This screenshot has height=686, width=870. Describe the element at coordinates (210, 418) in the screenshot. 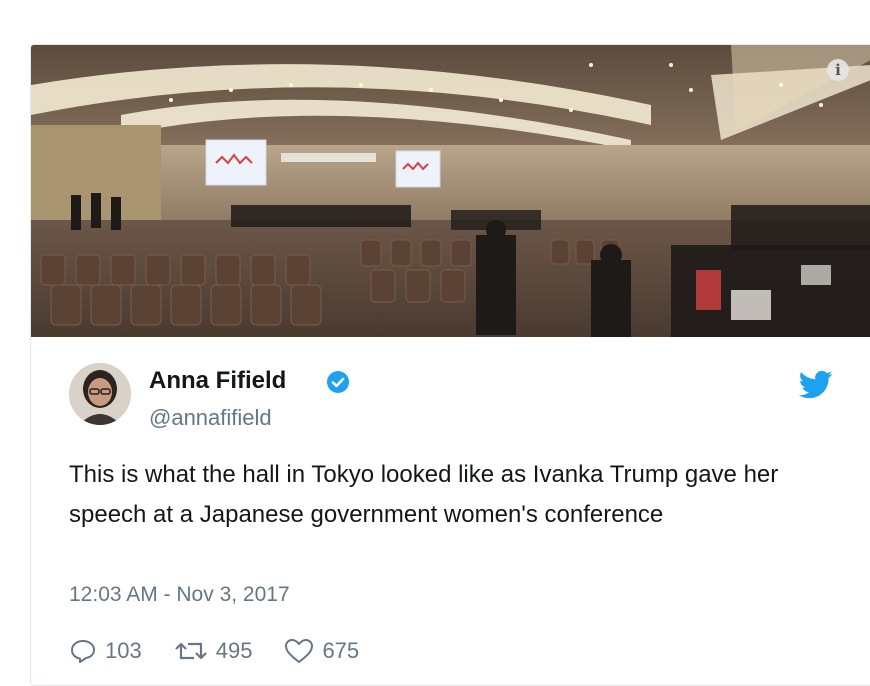

I see `author-handle: @annafifield` at that location.